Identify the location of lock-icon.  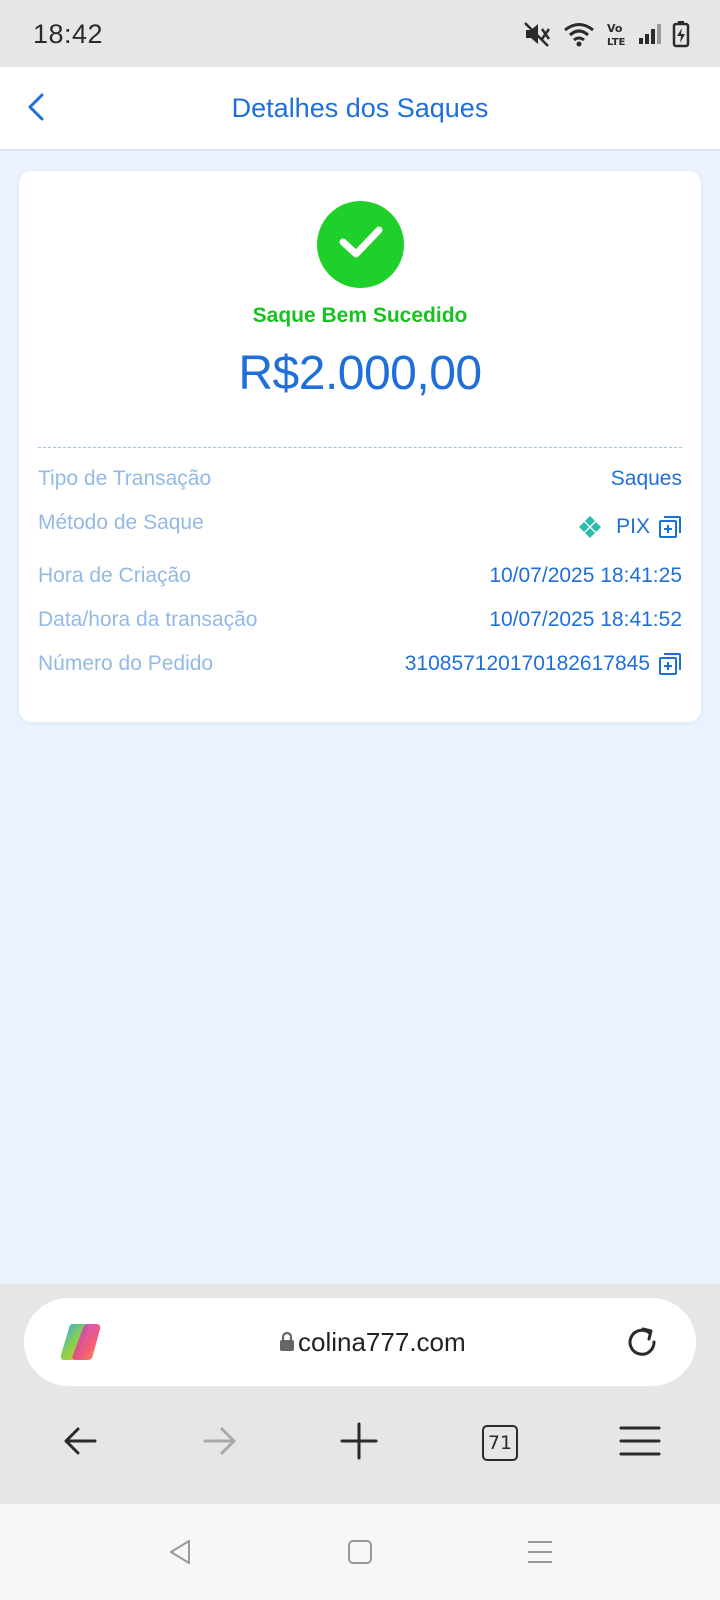
(287, 1344).